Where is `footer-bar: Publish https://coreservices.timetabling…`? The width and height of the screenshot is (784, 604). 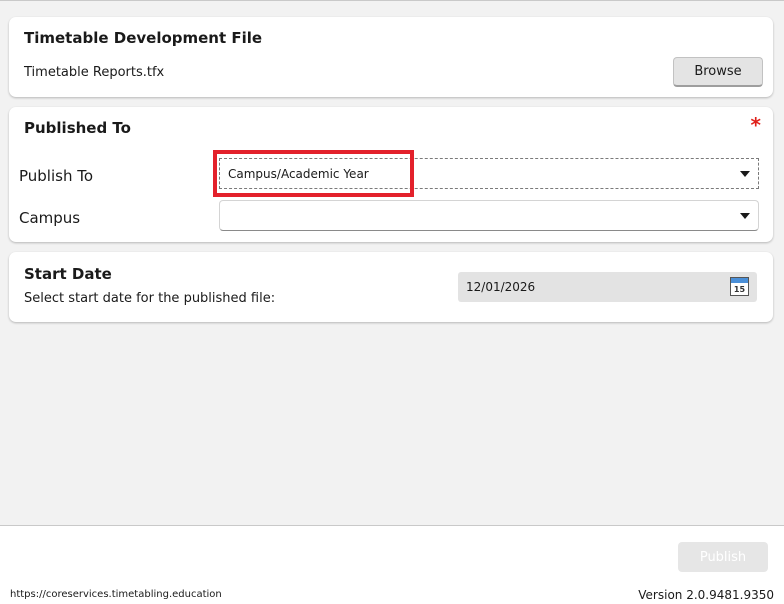 footer-bar: Publish https://coreservices.timetabling… is located at coordinates (392, 564).